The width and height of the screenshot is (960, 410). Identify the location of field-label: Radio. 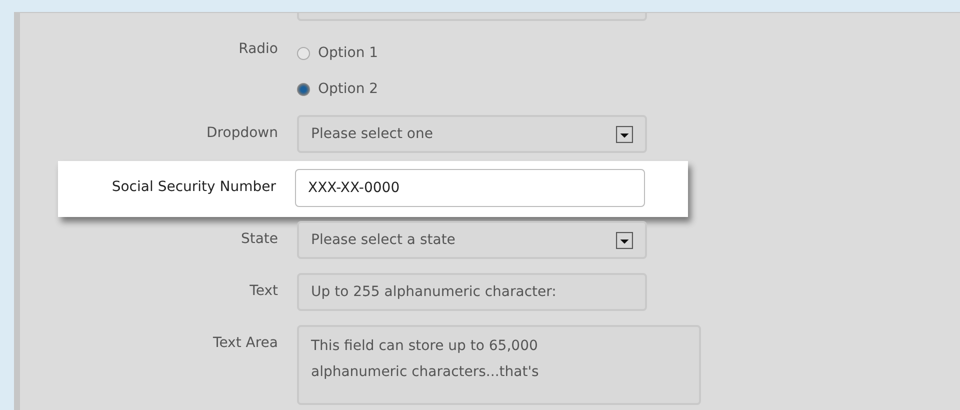
(258, 48).